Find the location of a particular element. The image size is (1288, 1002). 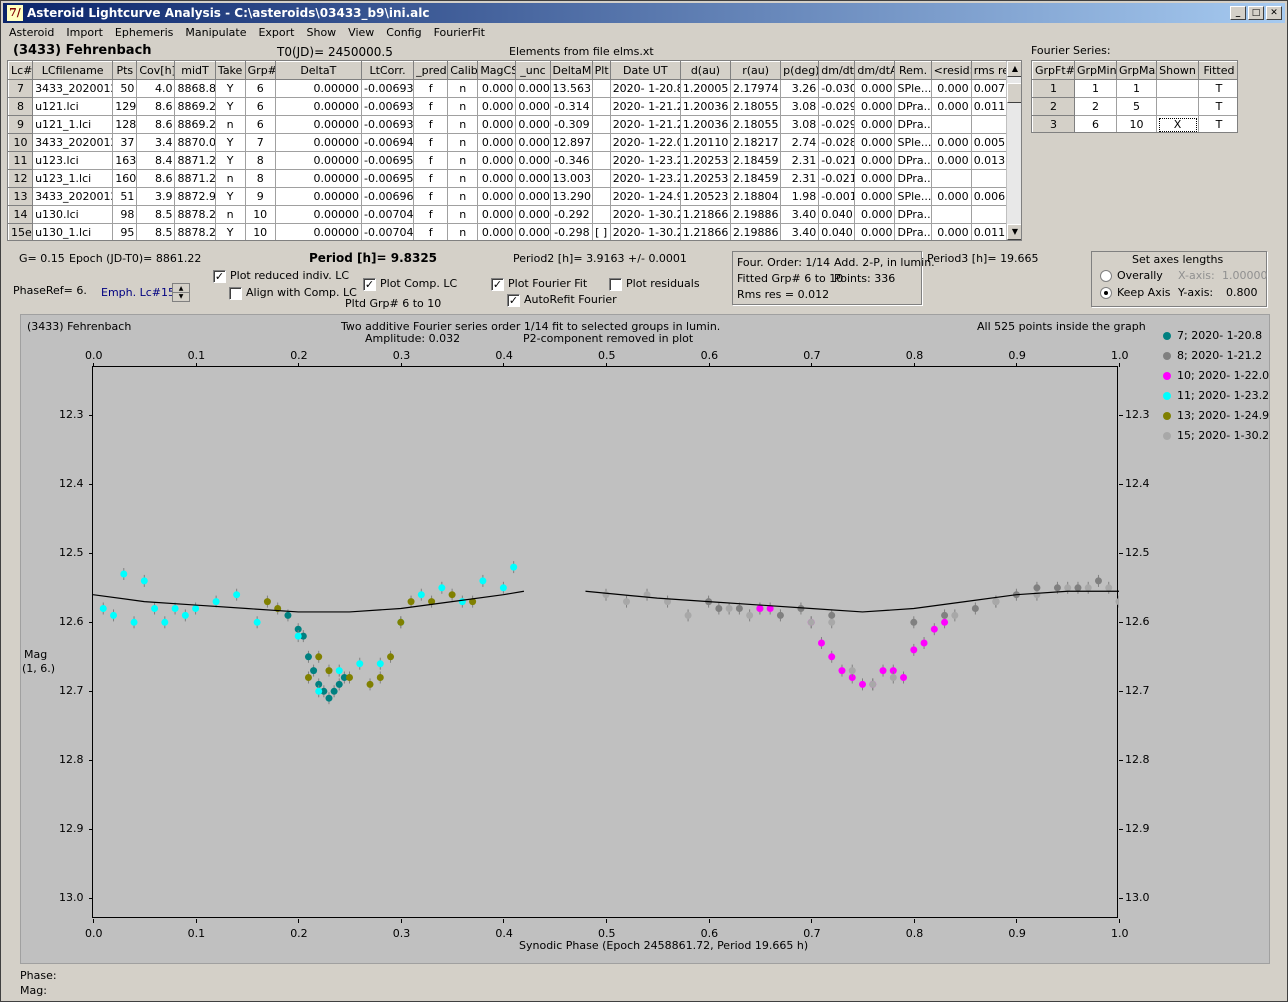

table-cell: 2020- 1-24.9 is located at coordinates (645, 196).